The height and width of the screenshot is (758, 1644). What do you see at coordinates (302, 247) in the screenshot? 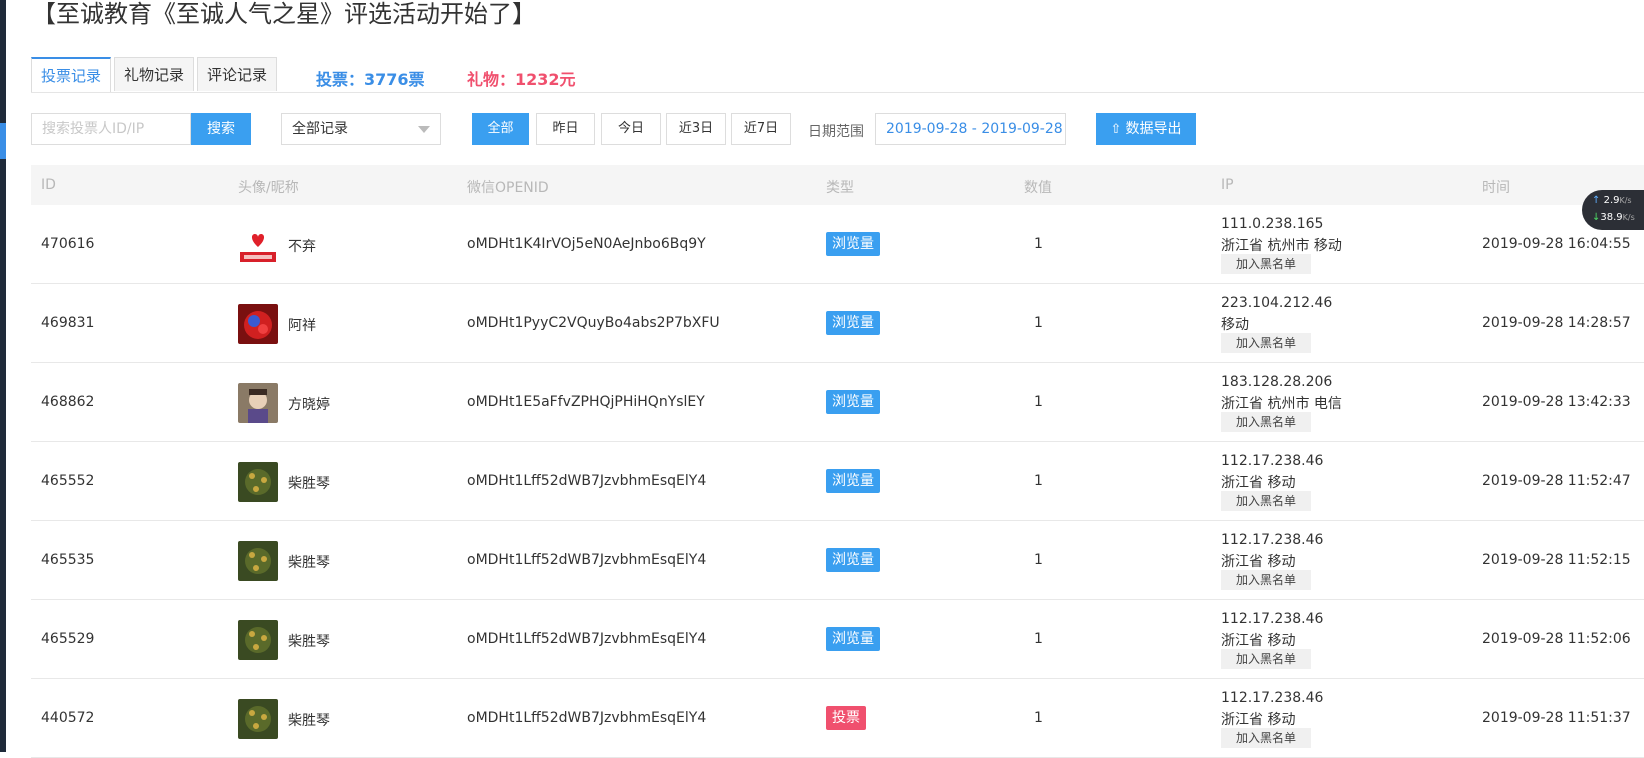
I see `row-nickname: 不弃` at bounding box center [302, 247].